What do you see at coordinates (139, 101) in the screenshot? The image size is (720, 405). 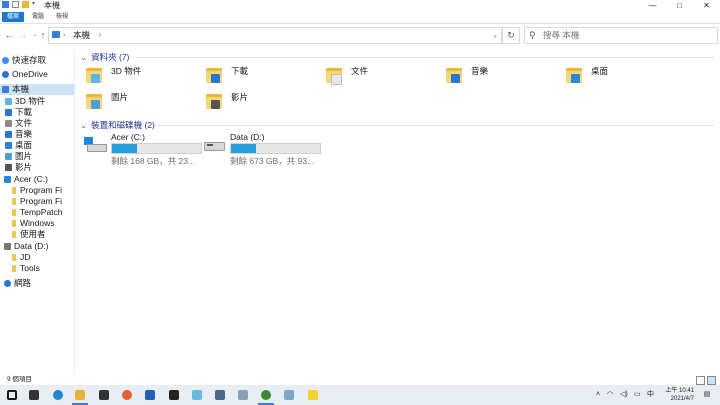 I see `folder-tile: 圖片` at bounding box center [139, 101].